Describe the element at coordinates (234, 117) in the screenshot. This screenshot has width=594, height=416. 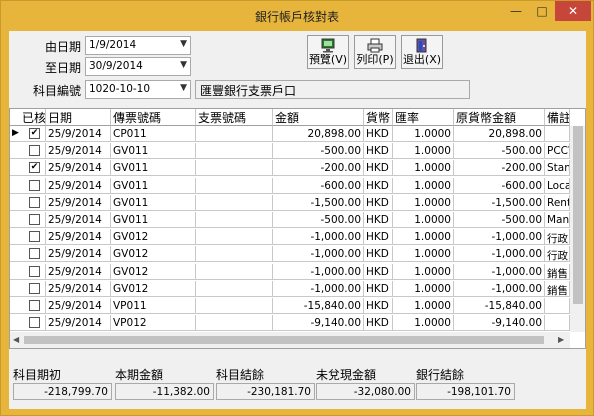
I see `column-header-cheque: 支票號碼` at that location.